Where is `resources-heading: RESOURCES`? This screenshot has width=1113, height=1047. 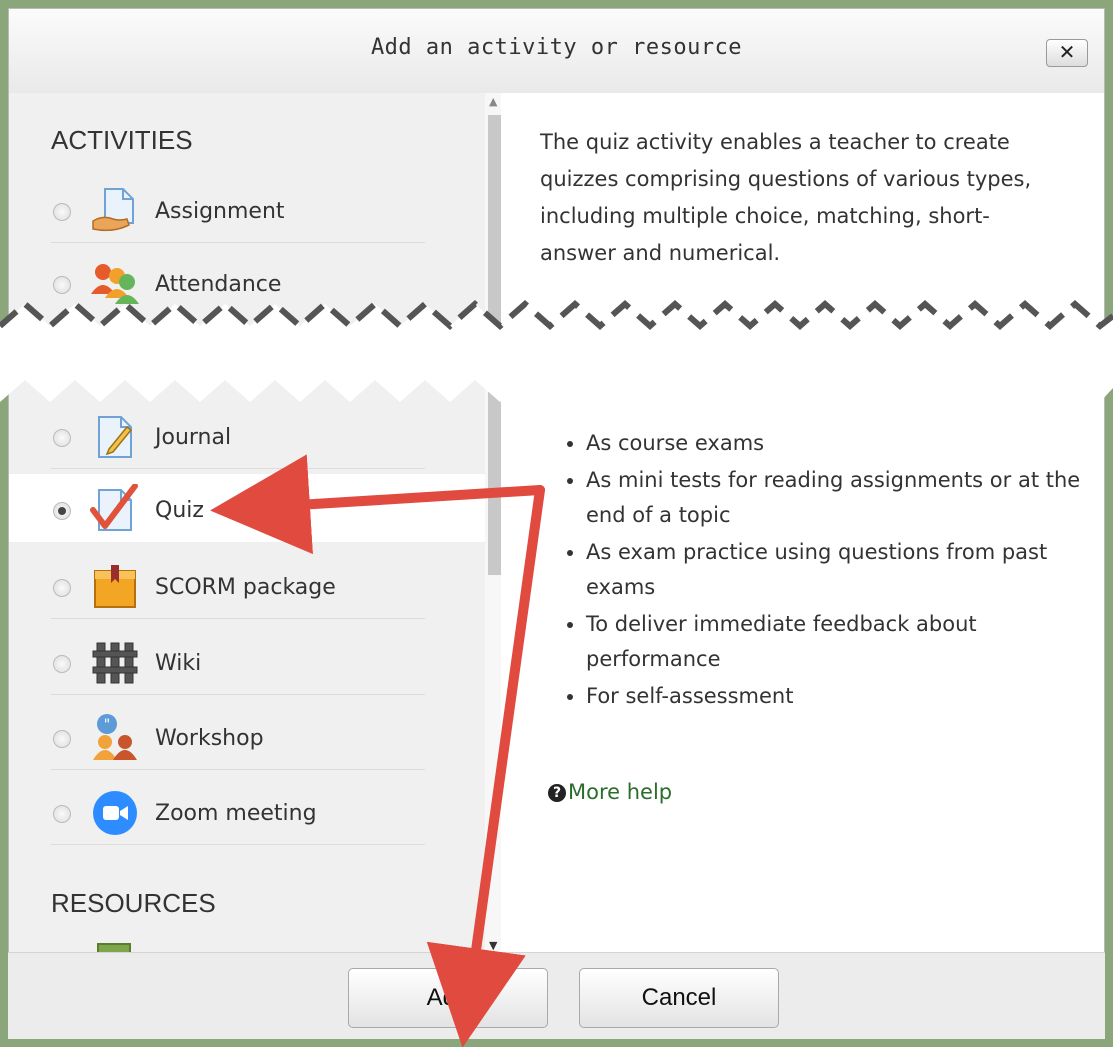 resources-heading: RESOURCES is located at coordinates (133, 903).